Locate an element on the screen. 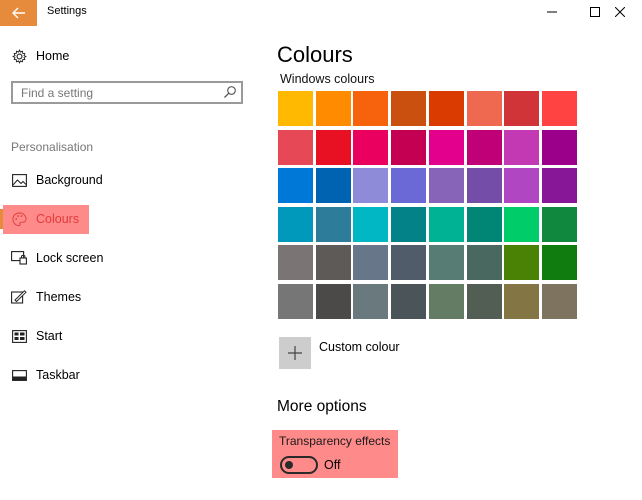 The height and width of the screenshot is (500, 642). close-button is located at coordinates (620, 12).